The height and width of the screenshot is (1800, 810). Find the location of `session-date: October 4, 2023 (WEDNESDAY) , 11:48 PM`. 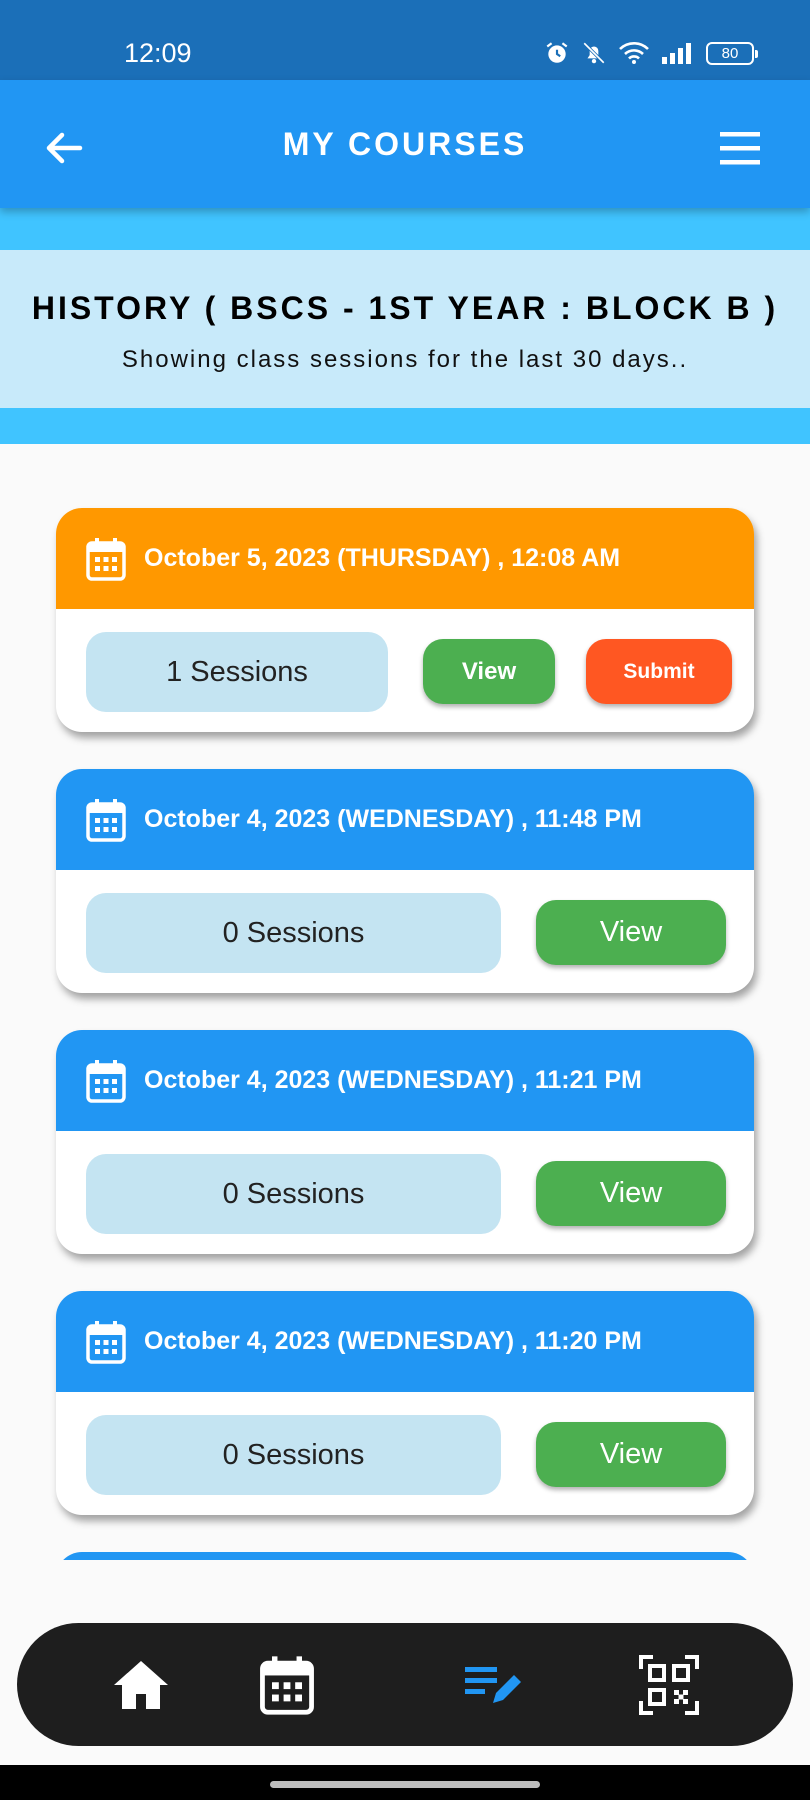

session-date: October 4, 2023 (WEDNESDAY) , 11:48 PM is located at coordinates (393, 819).